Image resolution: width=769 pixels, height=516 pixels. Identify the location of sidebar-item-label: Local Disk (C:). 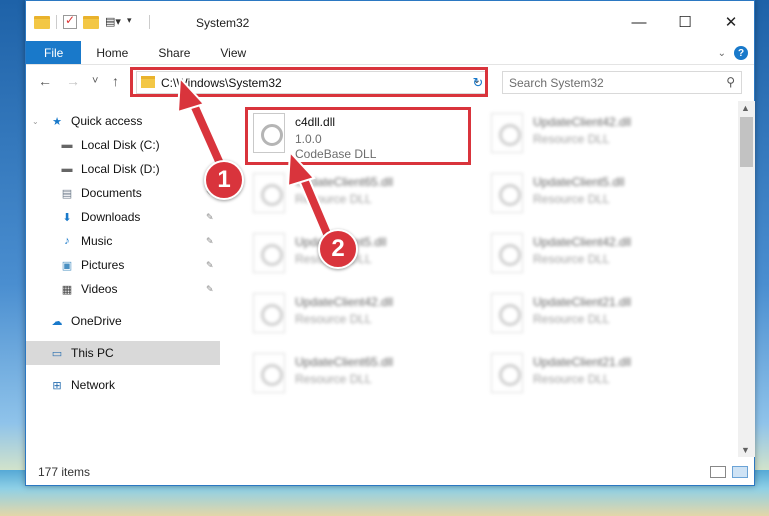
(120, 145).